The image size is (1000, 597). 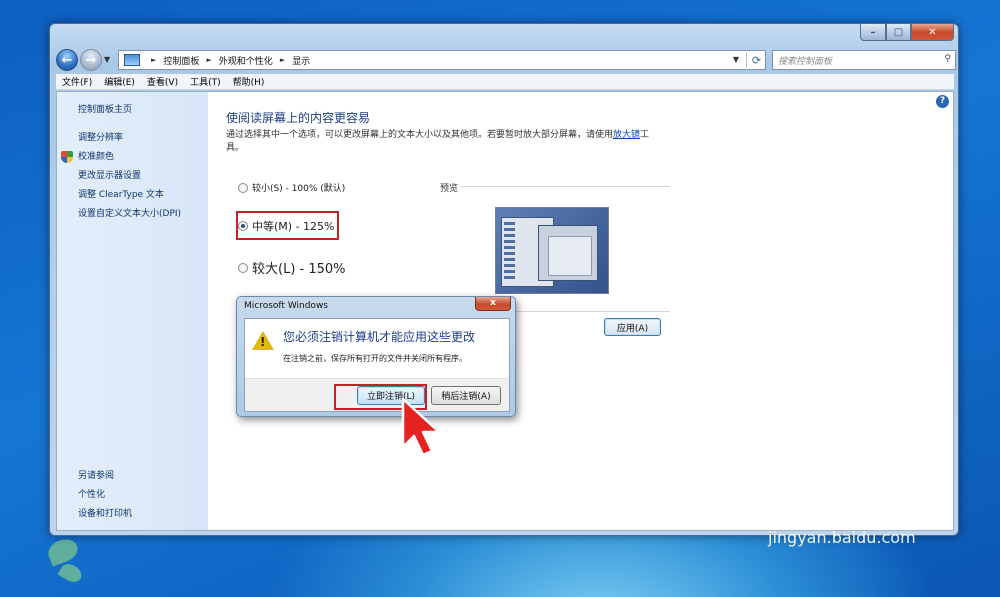 I want to click on preview-image, so click(x=552, y=250).